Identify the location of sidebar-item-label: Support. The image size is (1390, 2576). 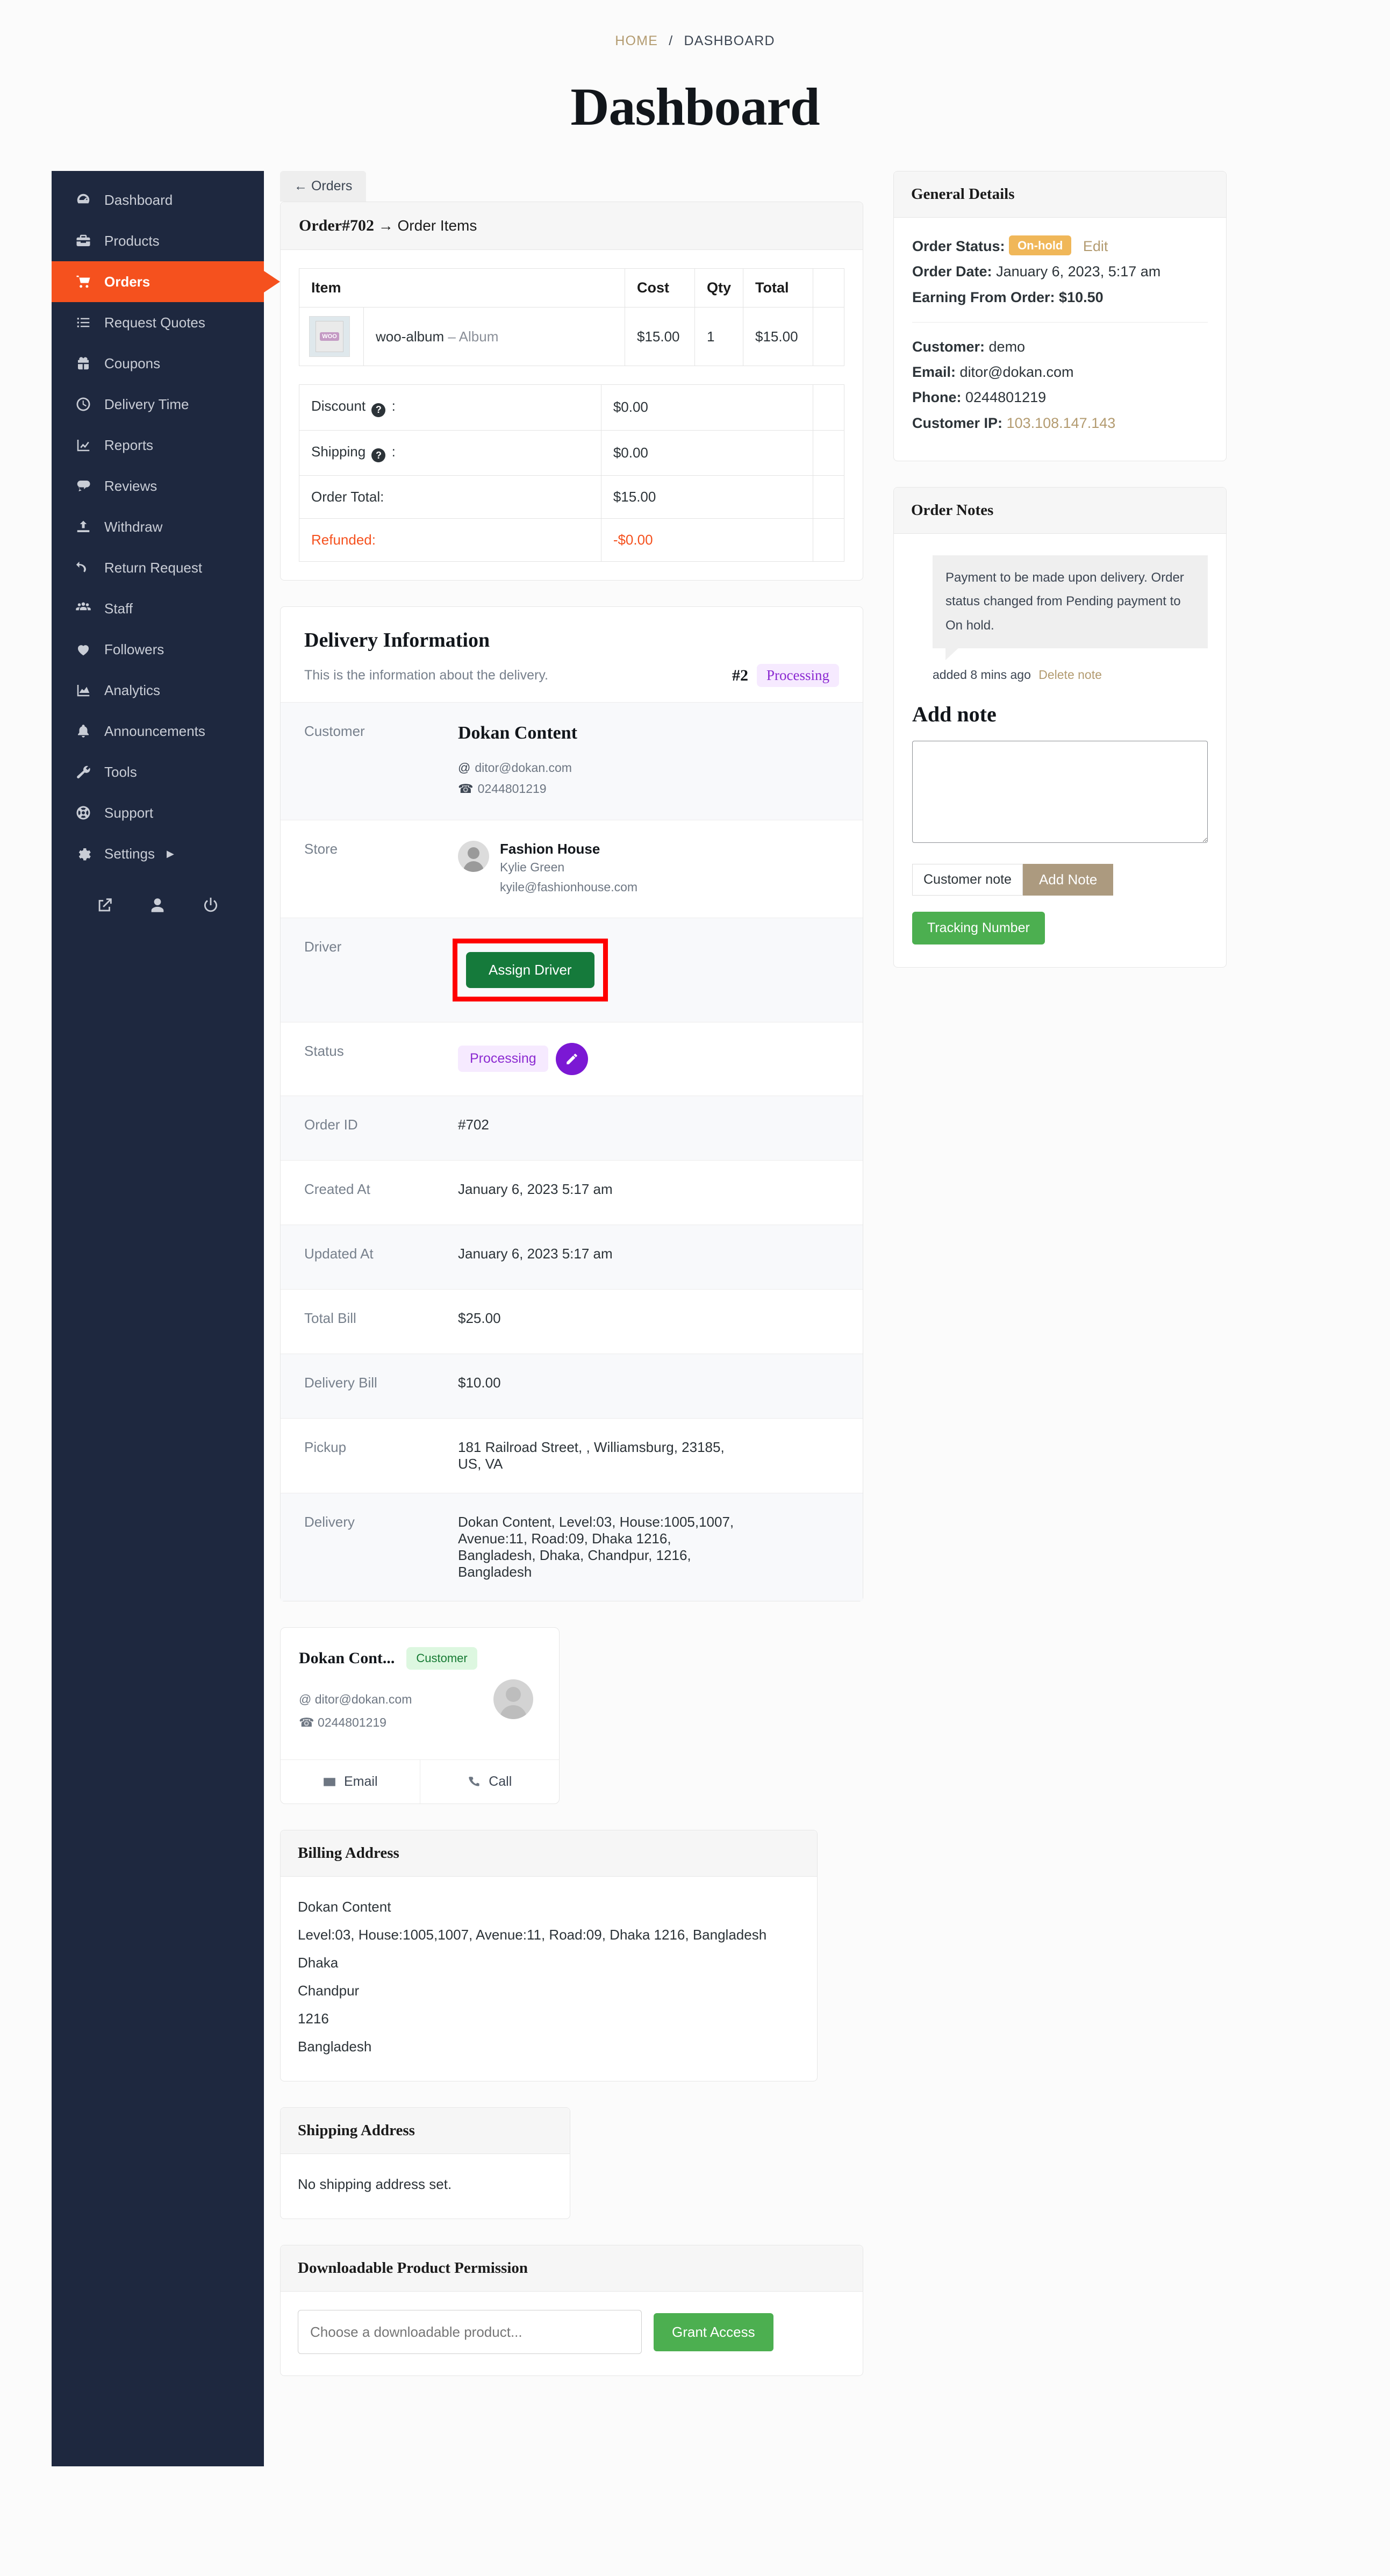
(129, 812).